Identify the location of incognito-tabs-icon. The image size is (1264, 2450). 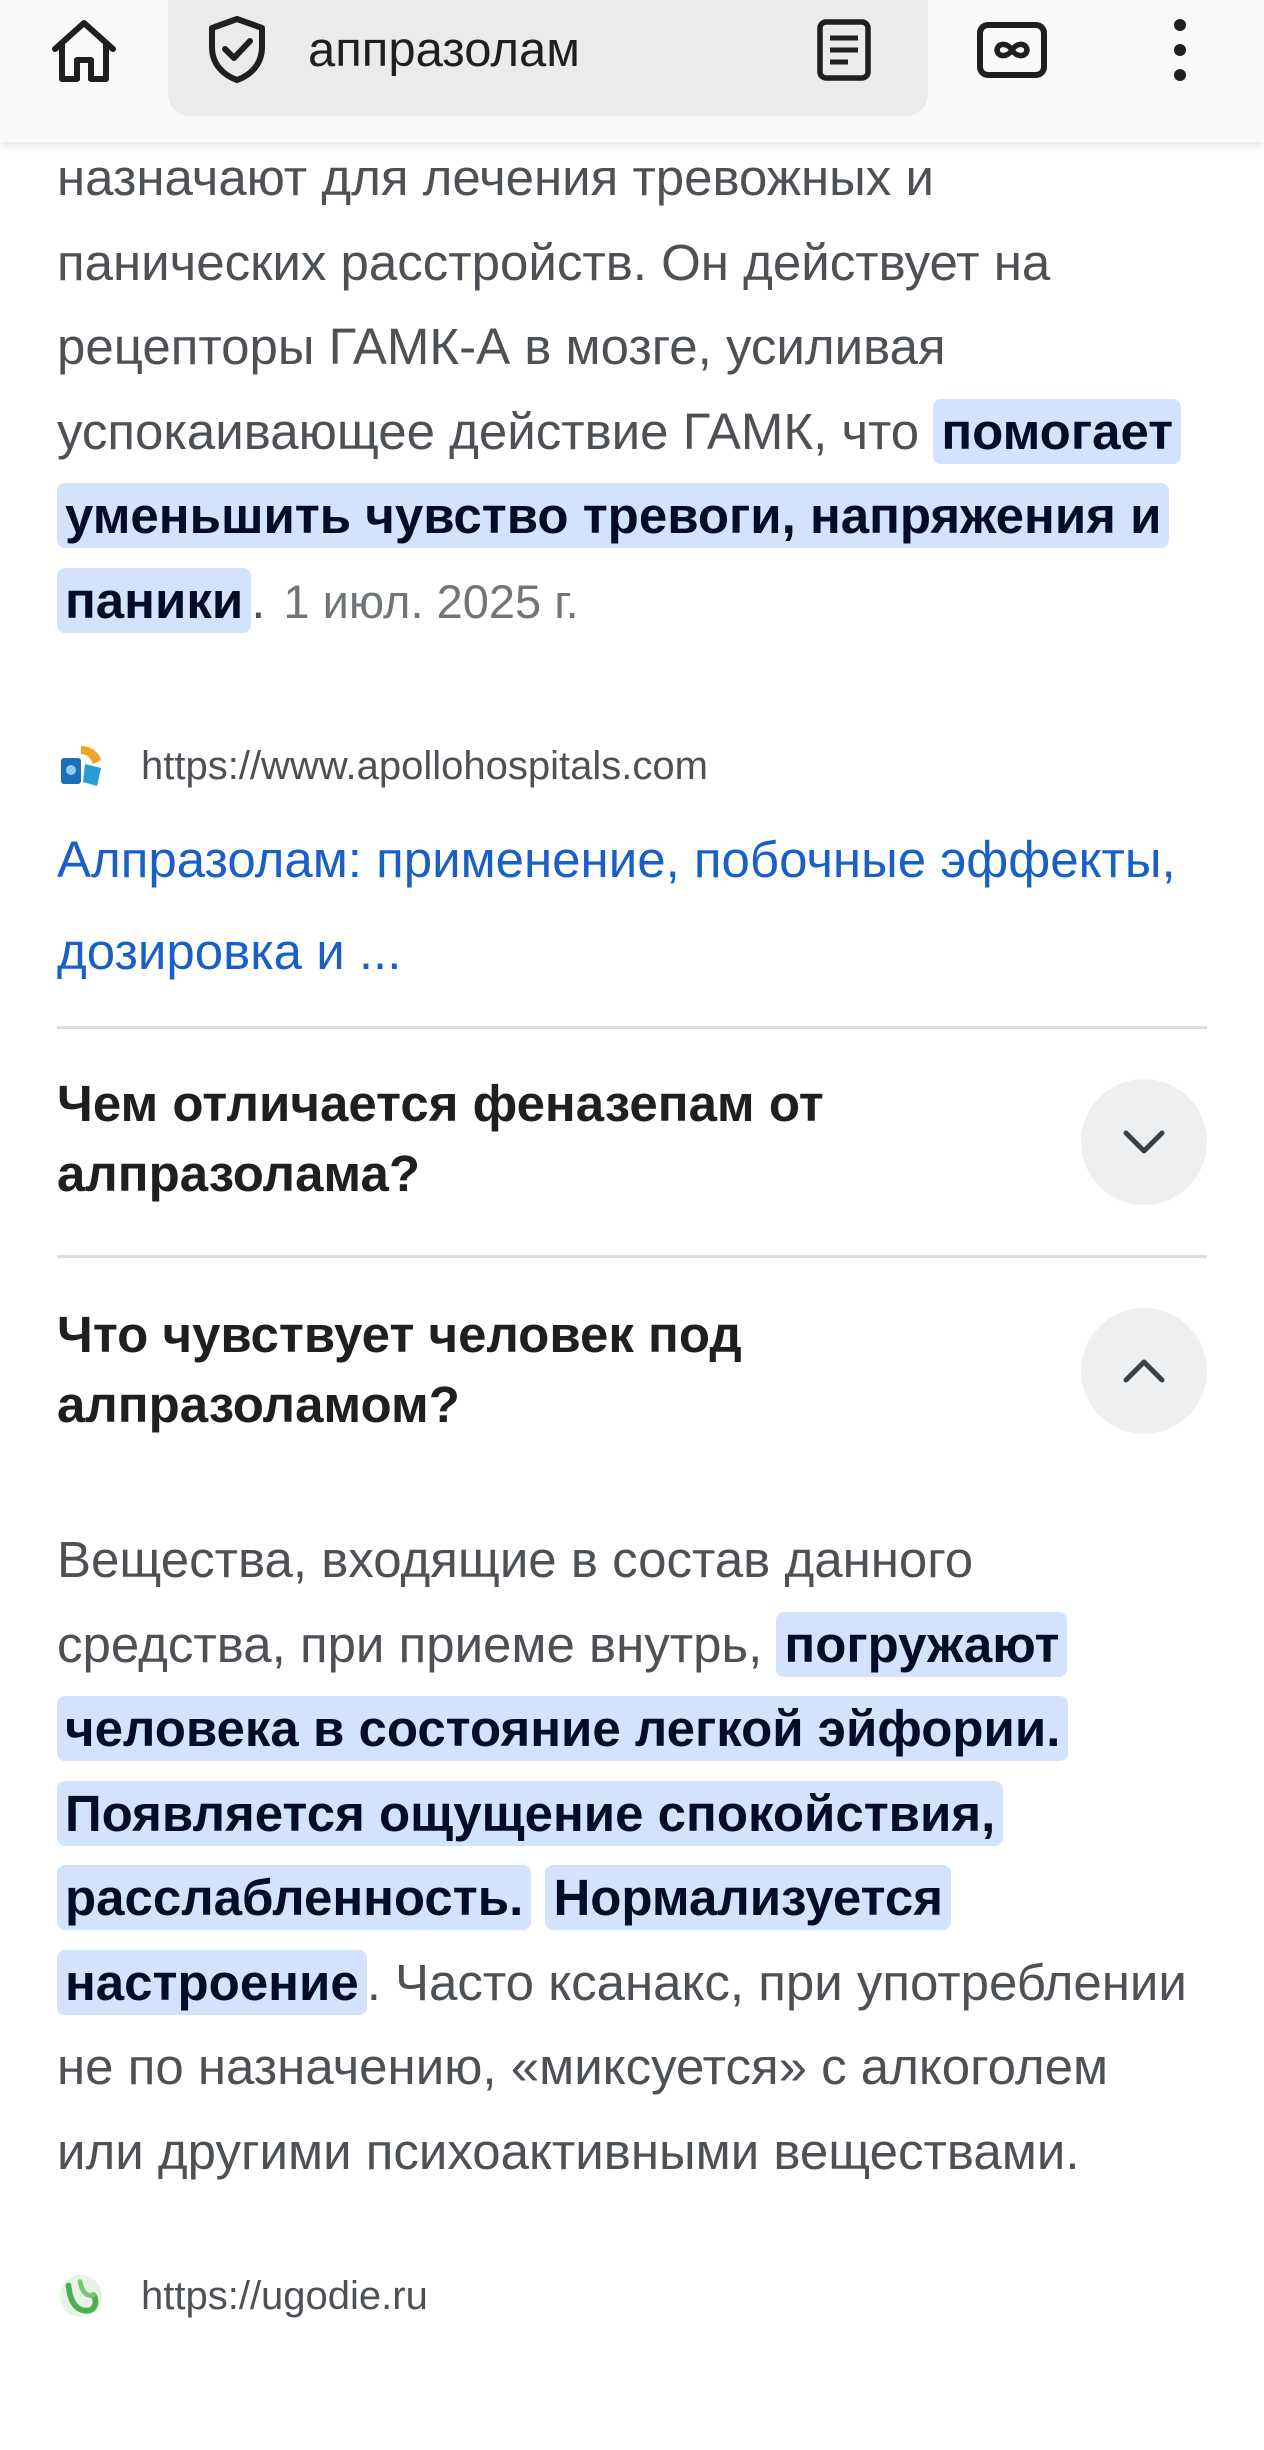
(1012, 50).